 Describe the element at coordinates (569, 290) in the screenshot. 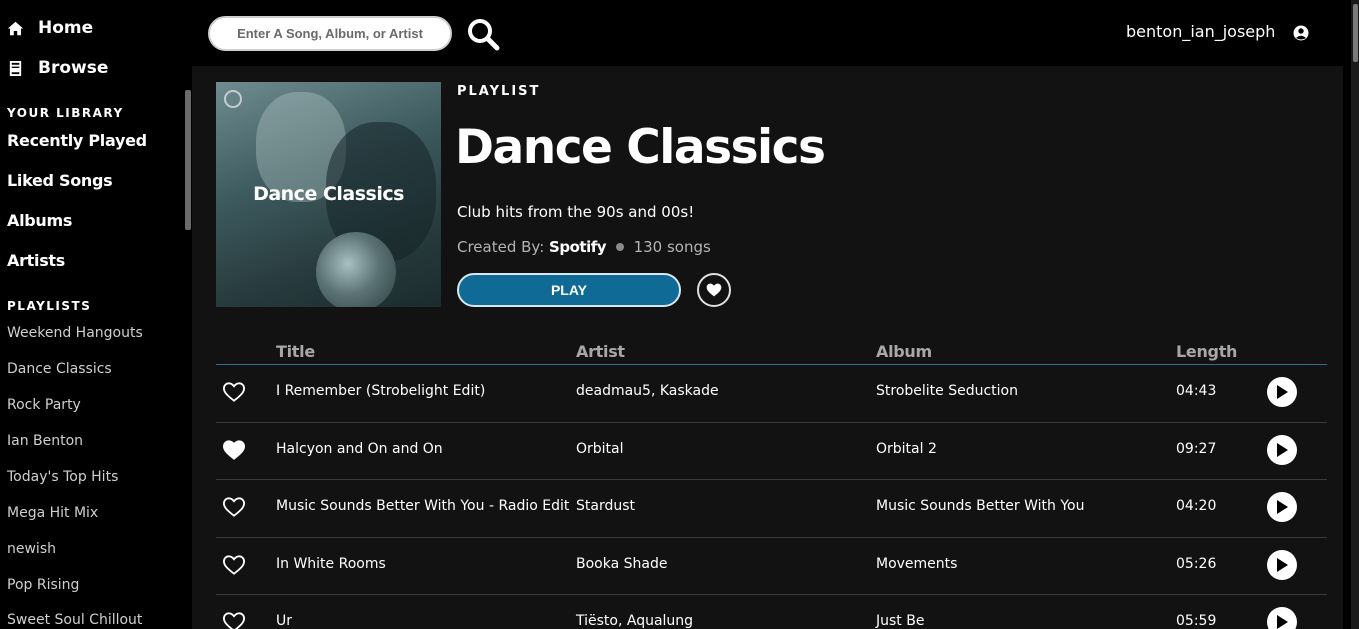

I see `play-button: PLAY` at that location.